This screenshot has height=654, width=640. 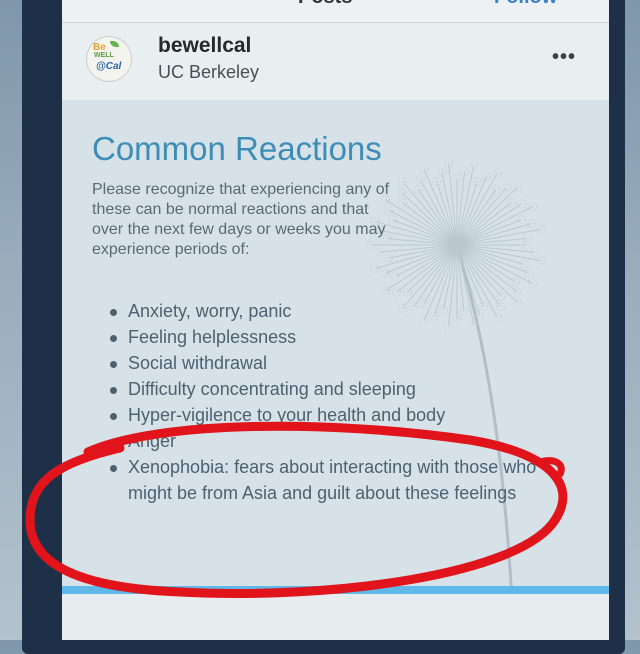 I want to click on list-item-text: Feeling helplessness, so click(x=212, y=337).